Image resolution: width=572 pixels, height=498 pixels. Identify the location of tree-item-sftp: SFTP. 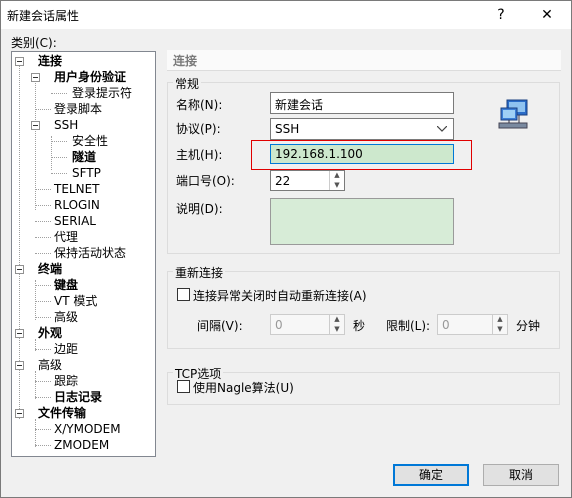
(86, 173).